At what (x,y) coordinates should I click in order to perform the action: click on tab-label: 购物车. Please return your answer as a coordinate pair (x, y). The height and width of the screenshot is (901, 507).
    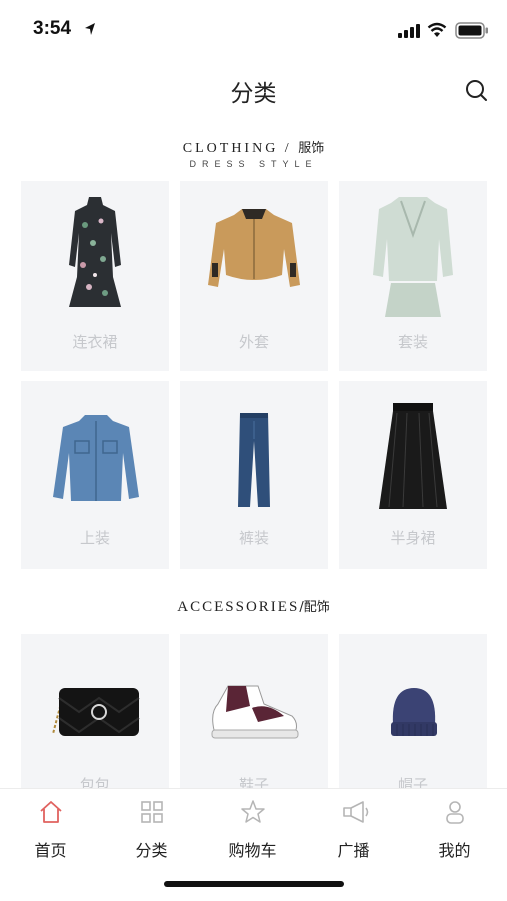
    Looking at the image, I should click on (252, 850).